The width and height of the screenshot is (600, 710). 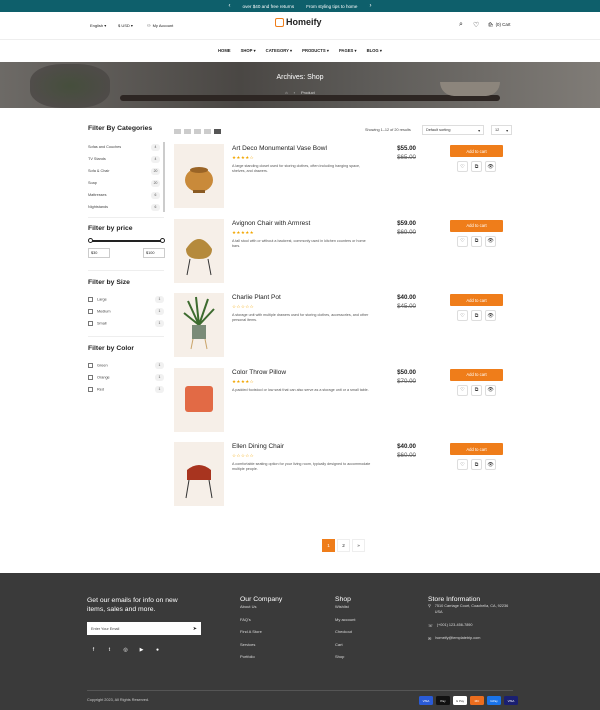 I want to click on size-option: Medium 1, so click(x=126, y=311).